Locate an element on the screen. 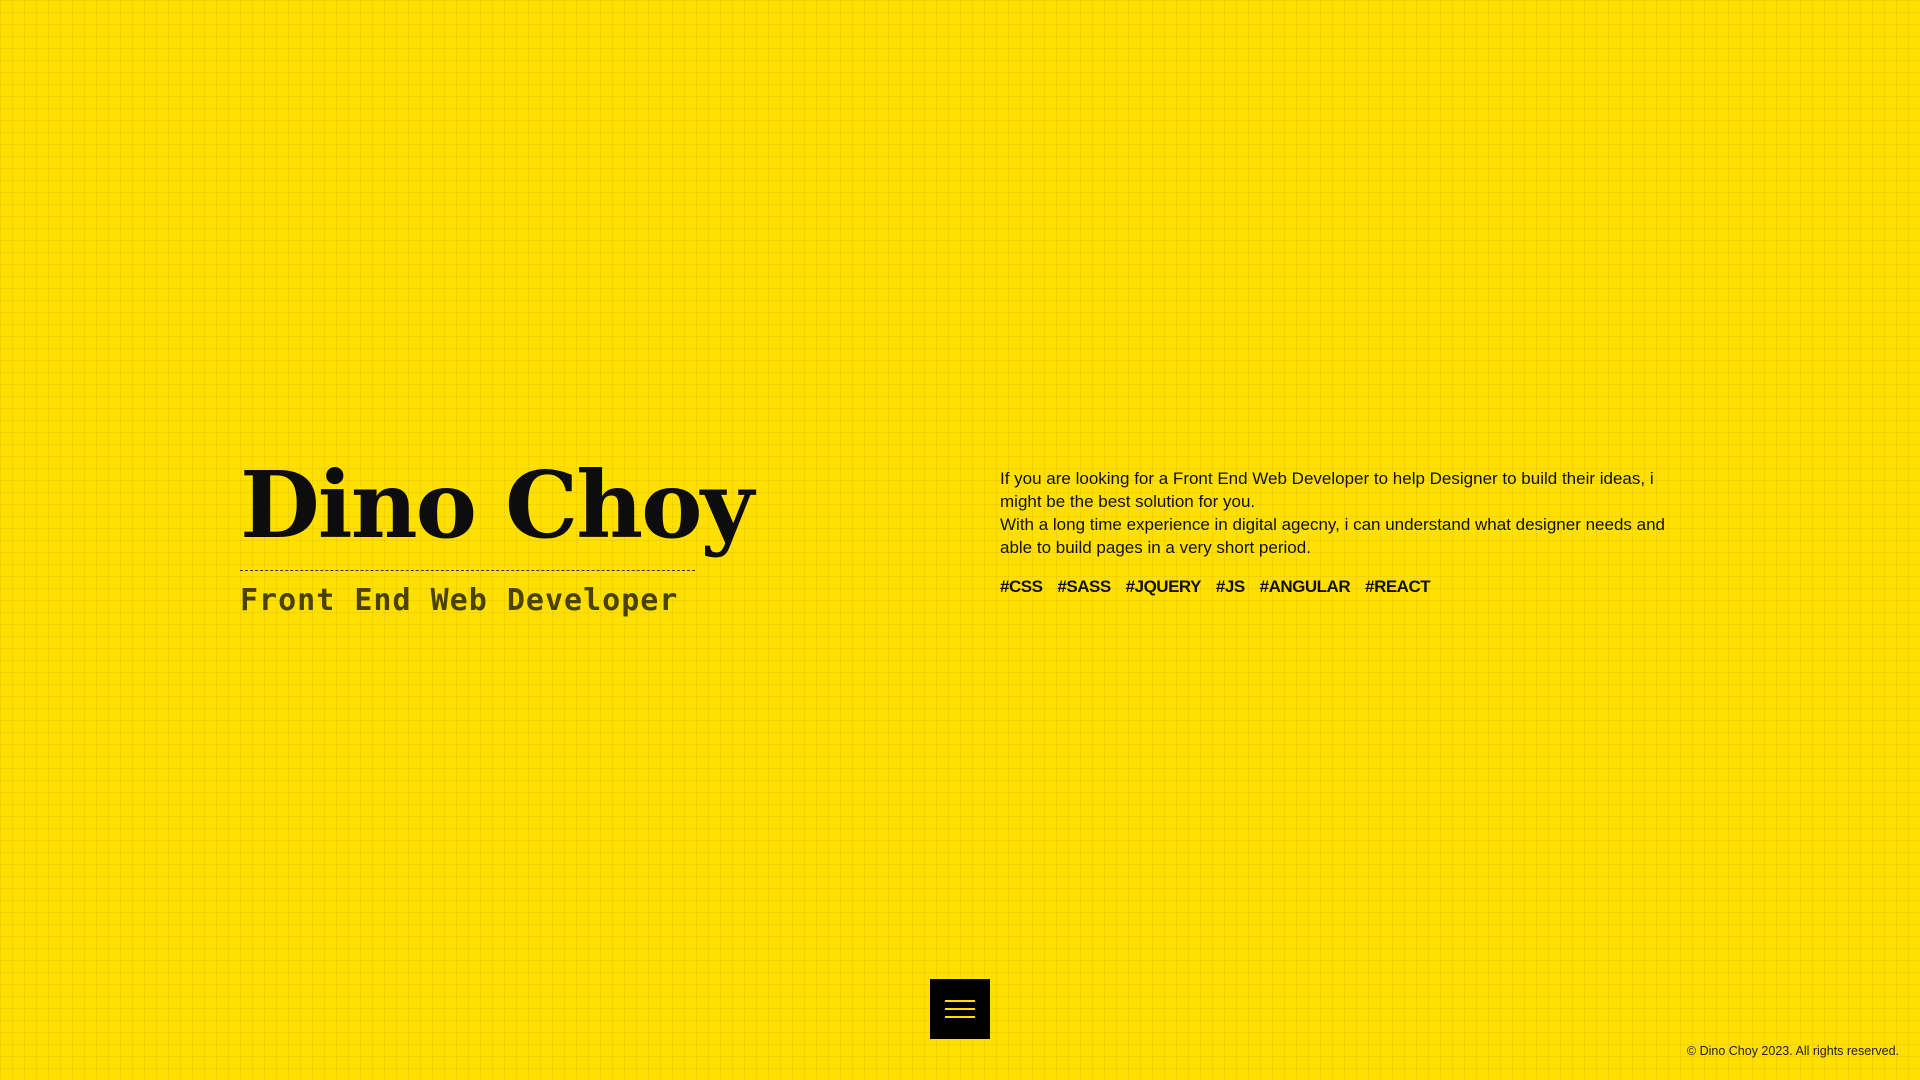  tag-js: #JS is located at coordinates (1230, 586).